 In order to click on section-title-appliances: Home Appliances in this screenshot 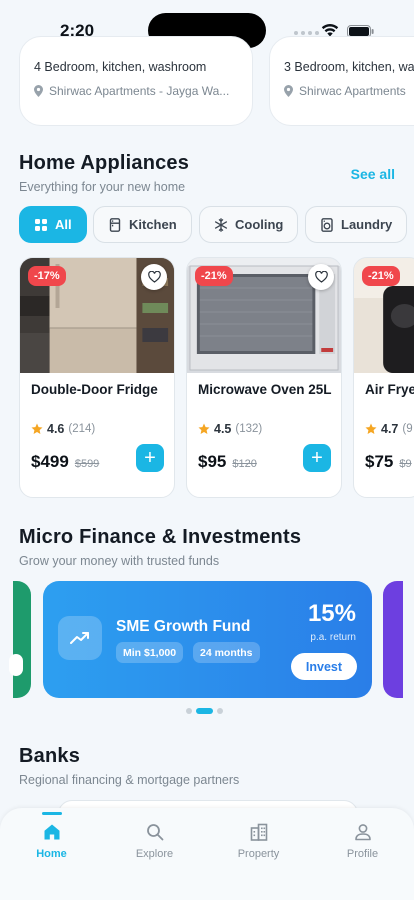, I will do `click(104, 163)`.